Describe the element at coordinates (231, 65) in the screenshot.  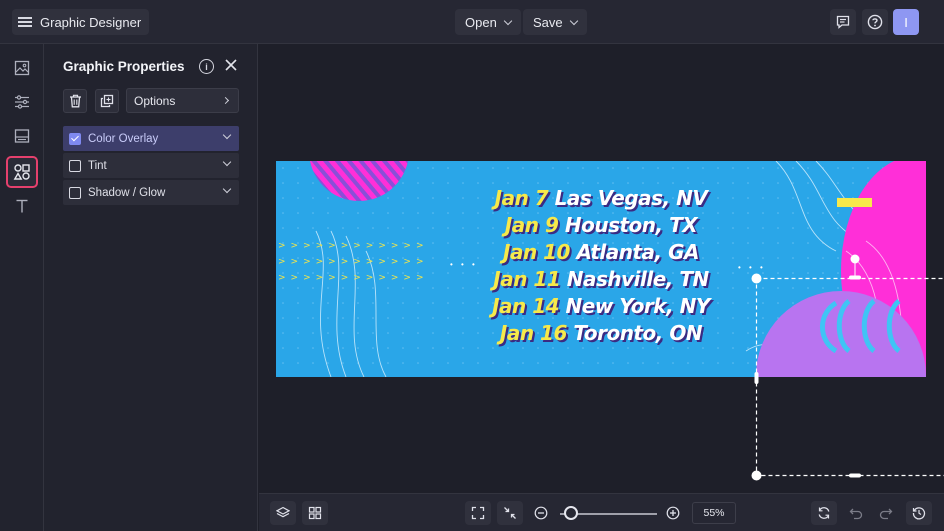
I see `close-icon` at that location.